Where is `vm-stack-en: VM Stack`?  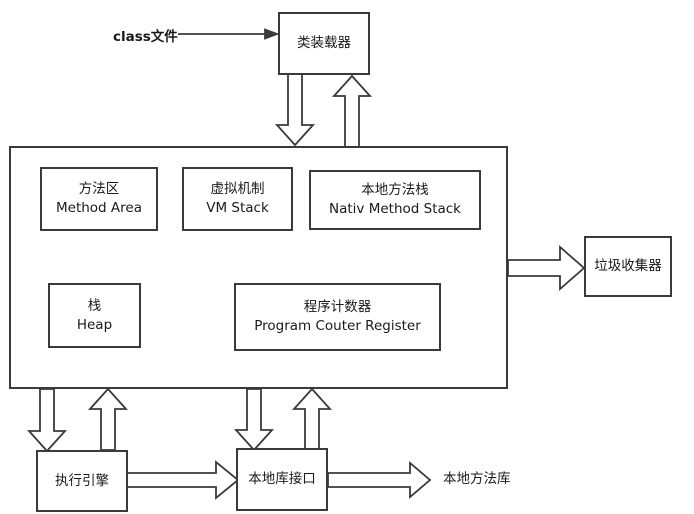 vm-stack-en: VM Stack is located at coordinates (237, 208).